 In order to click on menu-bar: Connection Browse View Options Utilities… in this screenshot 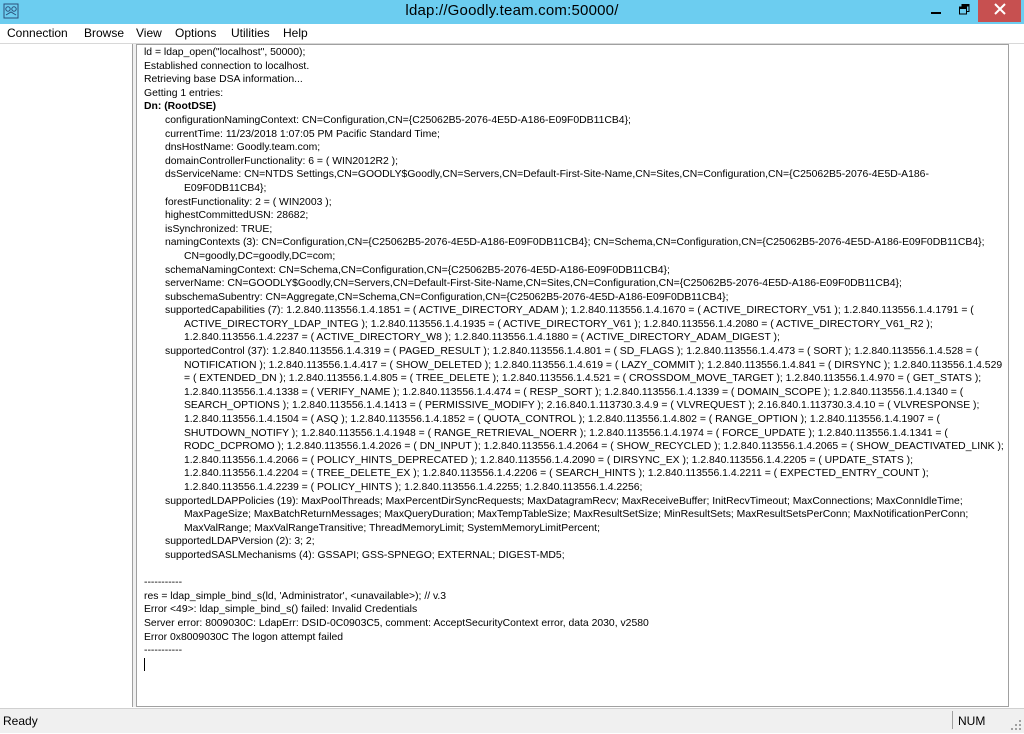, I will do `click(512, 34)`.